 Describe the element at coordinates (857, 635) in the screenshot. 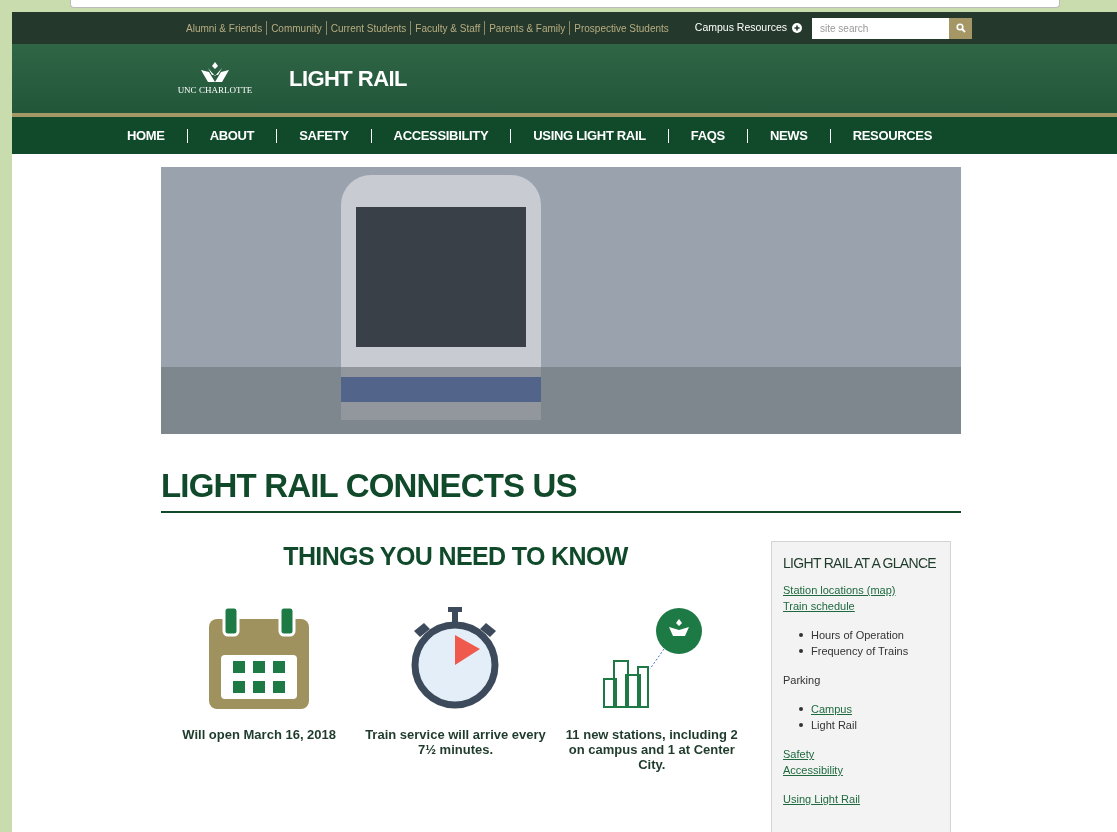

I see `sidebar-text: Hours of Operation` at that location.